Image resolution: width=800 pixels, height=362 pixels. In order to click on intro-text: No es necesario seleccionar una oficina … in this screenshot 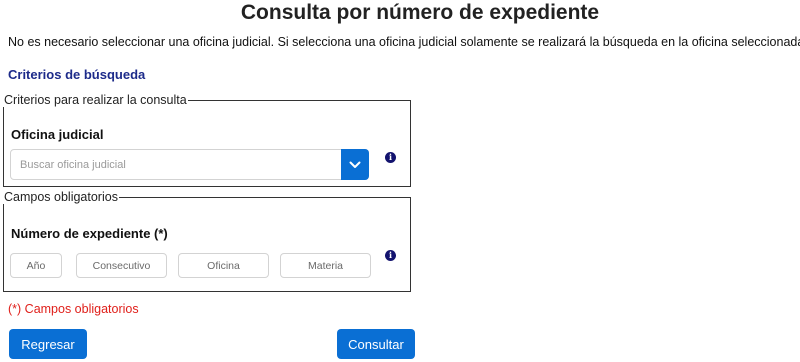, I will do `click(404, 42)`.